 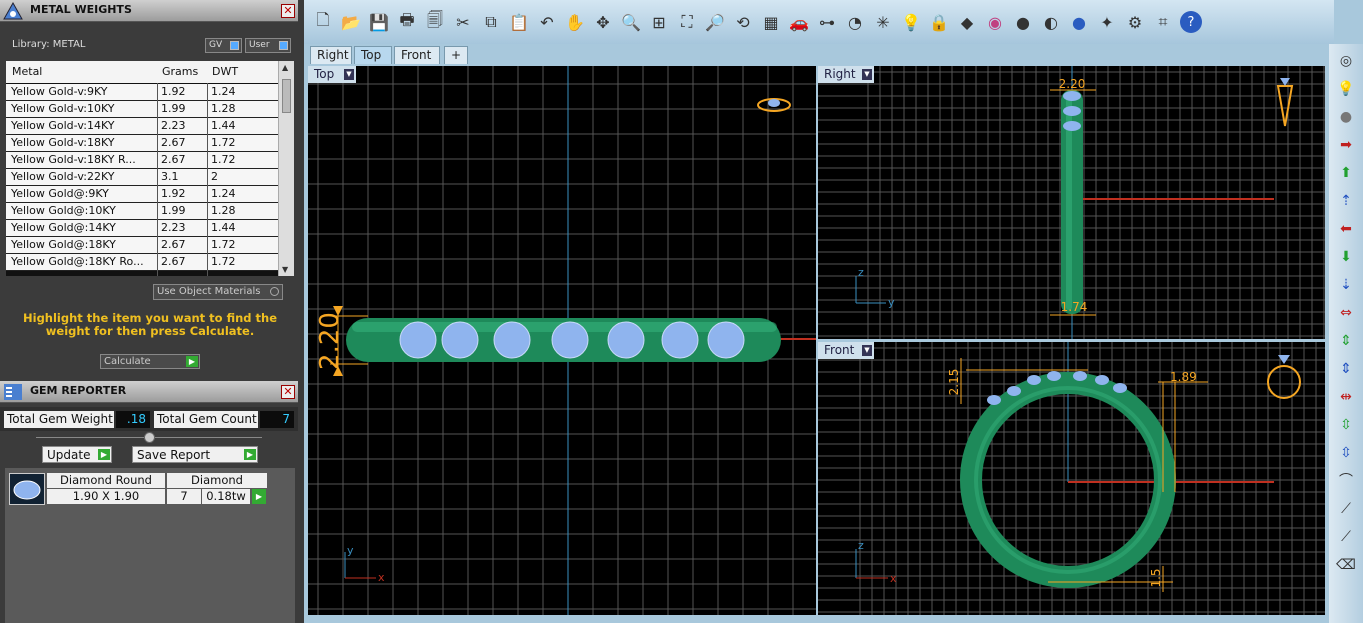 What do you see at coordinates (149, 437) in the screenshot?
I see `slider-handle` at bounding box center [149, 437].